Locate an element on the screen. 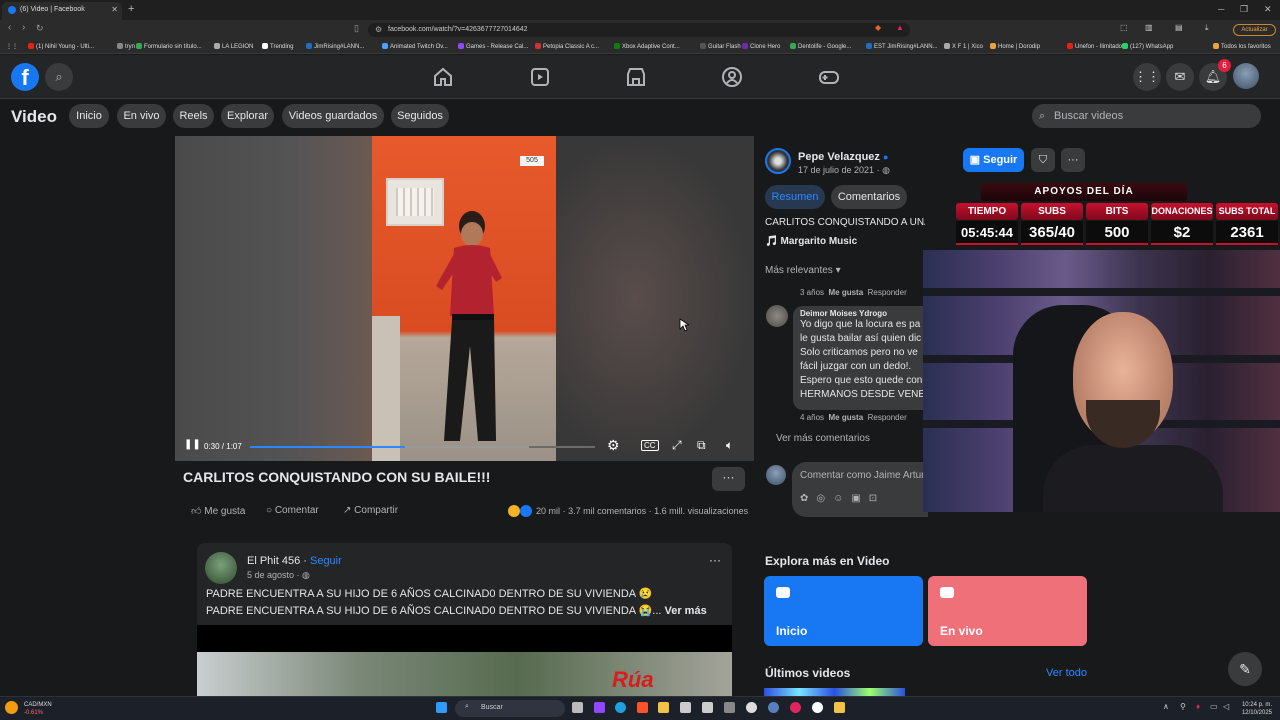 The height and width of the screenshot is (720, 1280). profile-avatar is located at coordinates (1246, 76).